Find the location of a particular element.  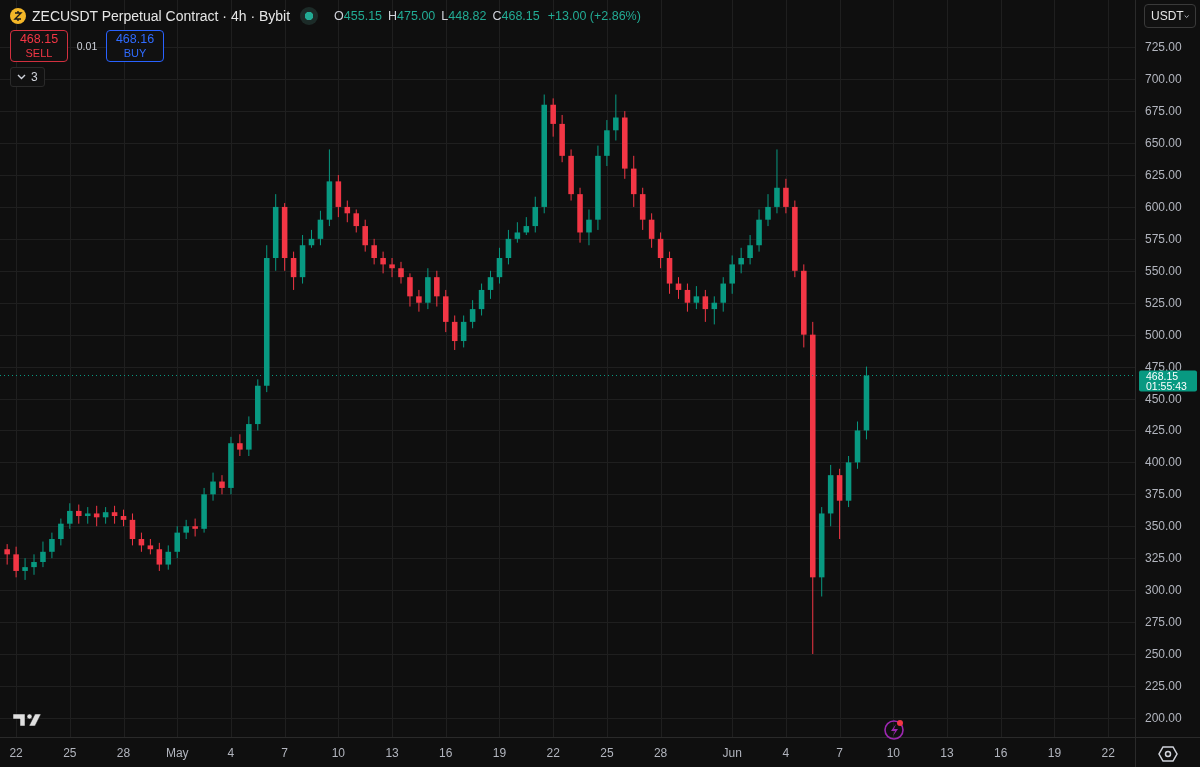

ohlc-label: C is located at coordinates (497, 16).